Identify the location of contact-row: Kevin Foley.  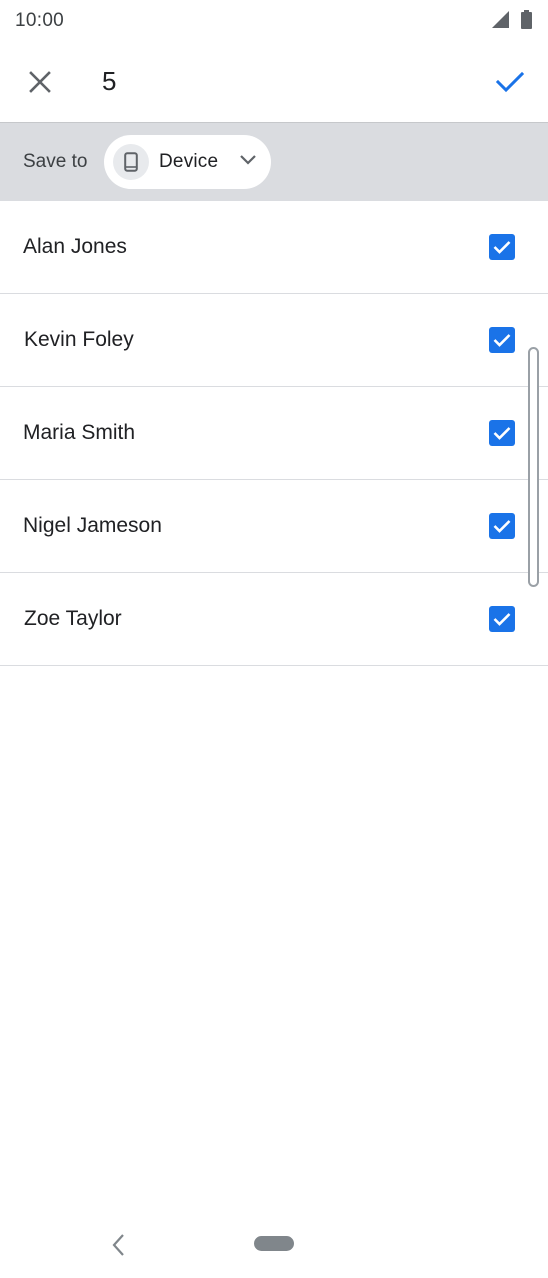
(274, 340).